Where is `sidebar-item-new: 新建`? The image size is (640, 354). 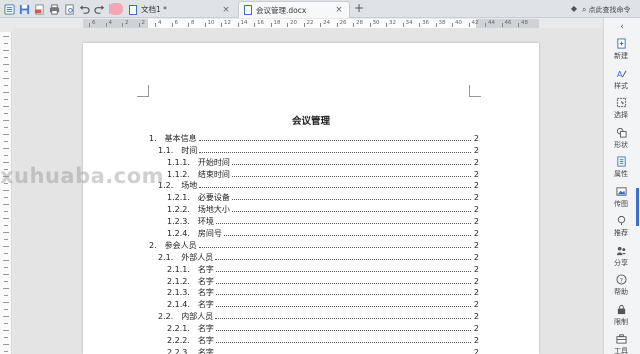 sidebar-item-new: 新建 is located at coordinates (621, 50).